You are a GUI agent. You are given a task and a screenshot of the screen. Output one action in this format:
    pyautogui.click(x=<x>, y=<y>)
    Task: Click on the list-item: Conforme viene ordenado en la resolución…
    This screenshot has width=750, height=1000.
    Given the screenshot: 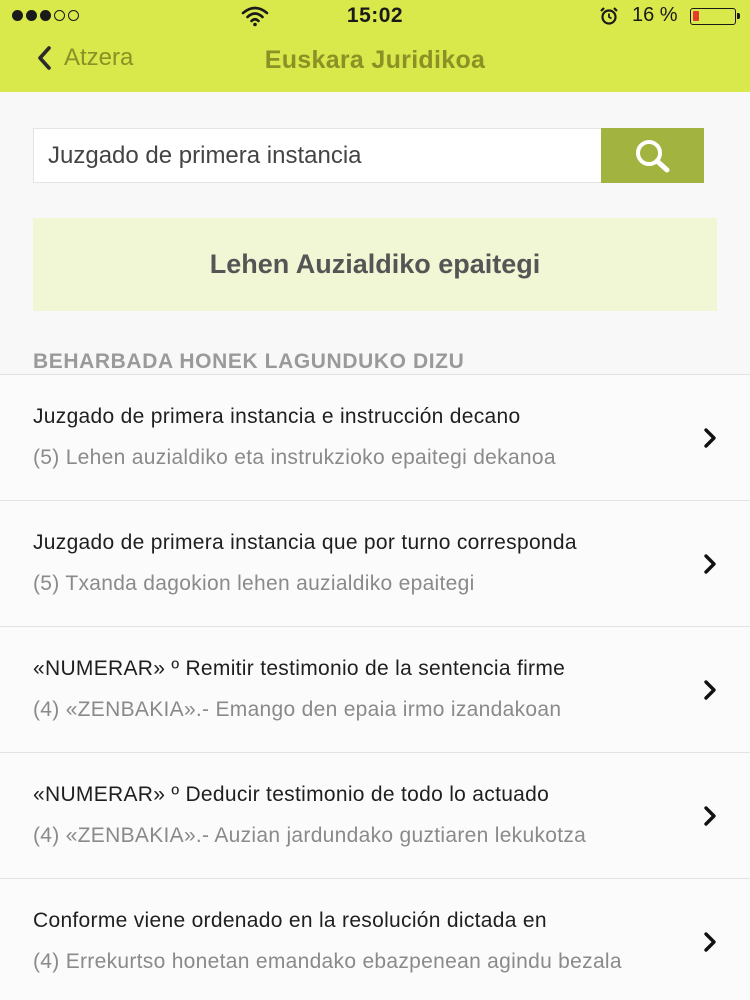 What is the action you would take?
    pyautogui.click(x=375, y=939)
    